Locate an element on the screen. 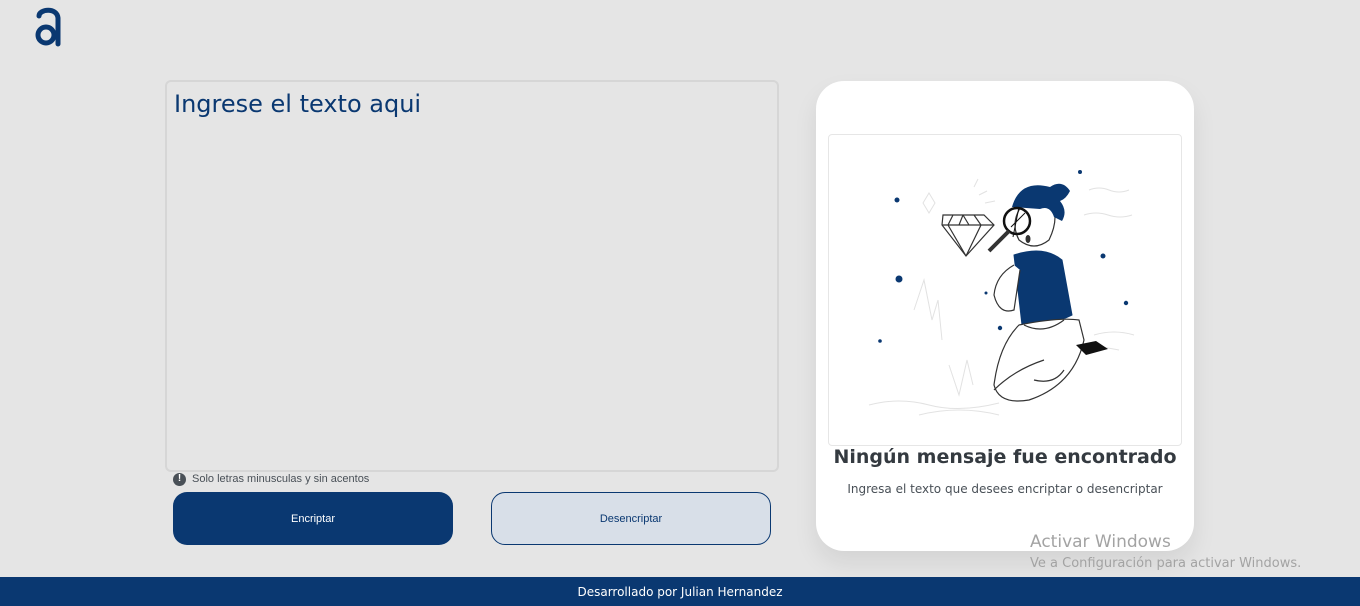  search-illustration is located at coordinates (1005, 290).